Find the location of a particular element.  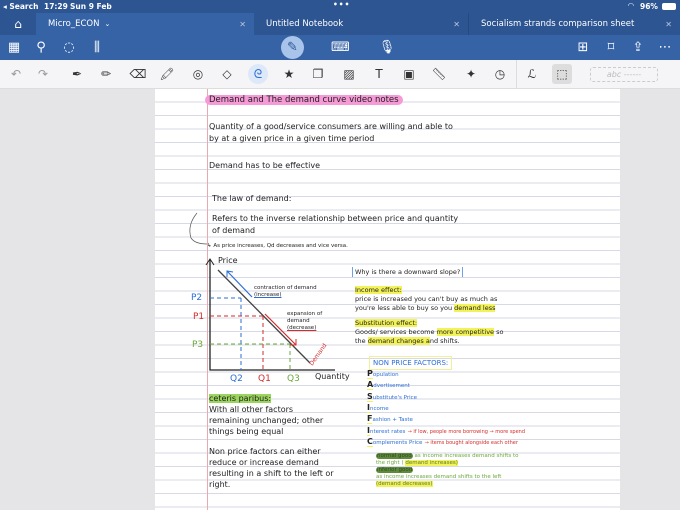

more-icon: ⋯ is located at coordinates (665, 47).